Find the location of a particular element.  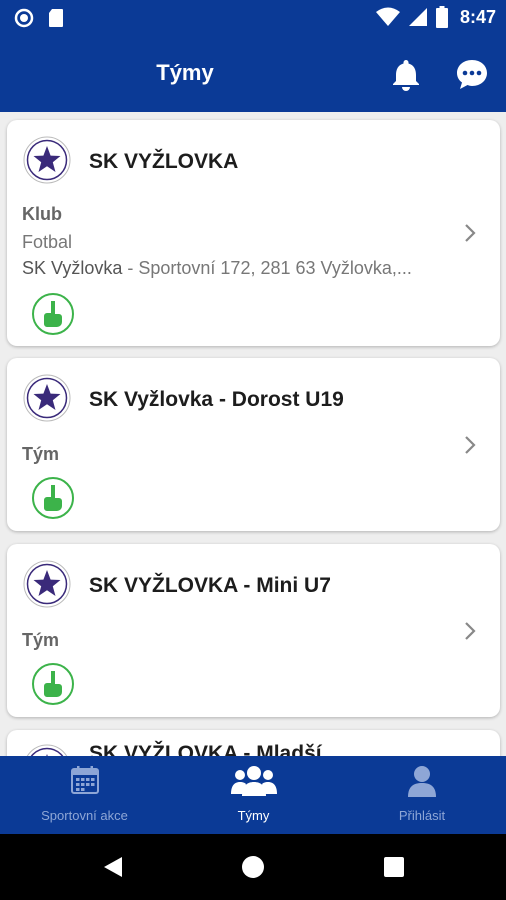

notifications-button is located at coordinates (406, 74).